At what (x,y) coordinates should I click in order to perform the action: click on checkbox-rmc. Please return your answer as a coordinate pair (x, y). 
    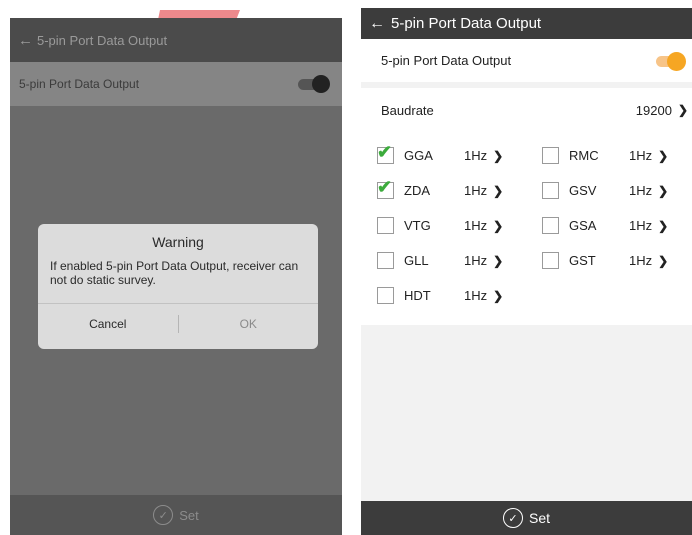
    Looking at the image, I should click on (550, 155).